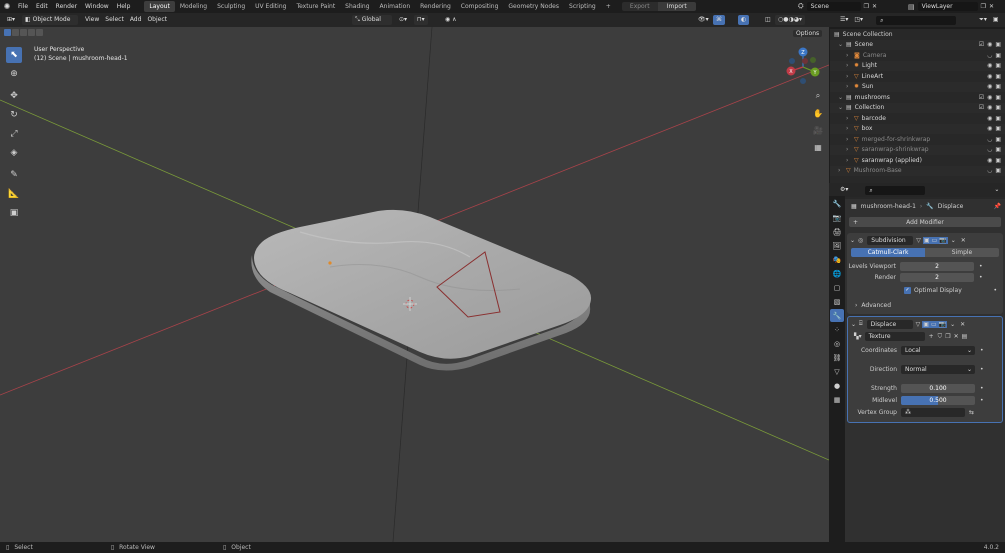 The image size is (1005, 553). Describe the element at coordinates (938, 350) in the screenshot. I see `coordinates-dropdown: Local ⌄` at that location.